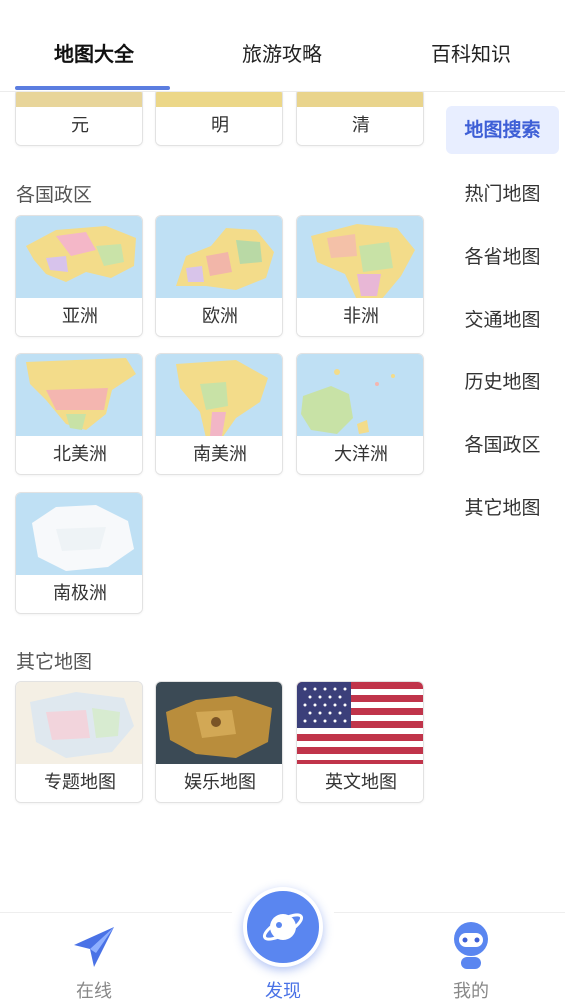  Describe the element at coordinates (502, 257) in the screenshot. I see `sidebar-item-provinces: 各省地图` at that location.